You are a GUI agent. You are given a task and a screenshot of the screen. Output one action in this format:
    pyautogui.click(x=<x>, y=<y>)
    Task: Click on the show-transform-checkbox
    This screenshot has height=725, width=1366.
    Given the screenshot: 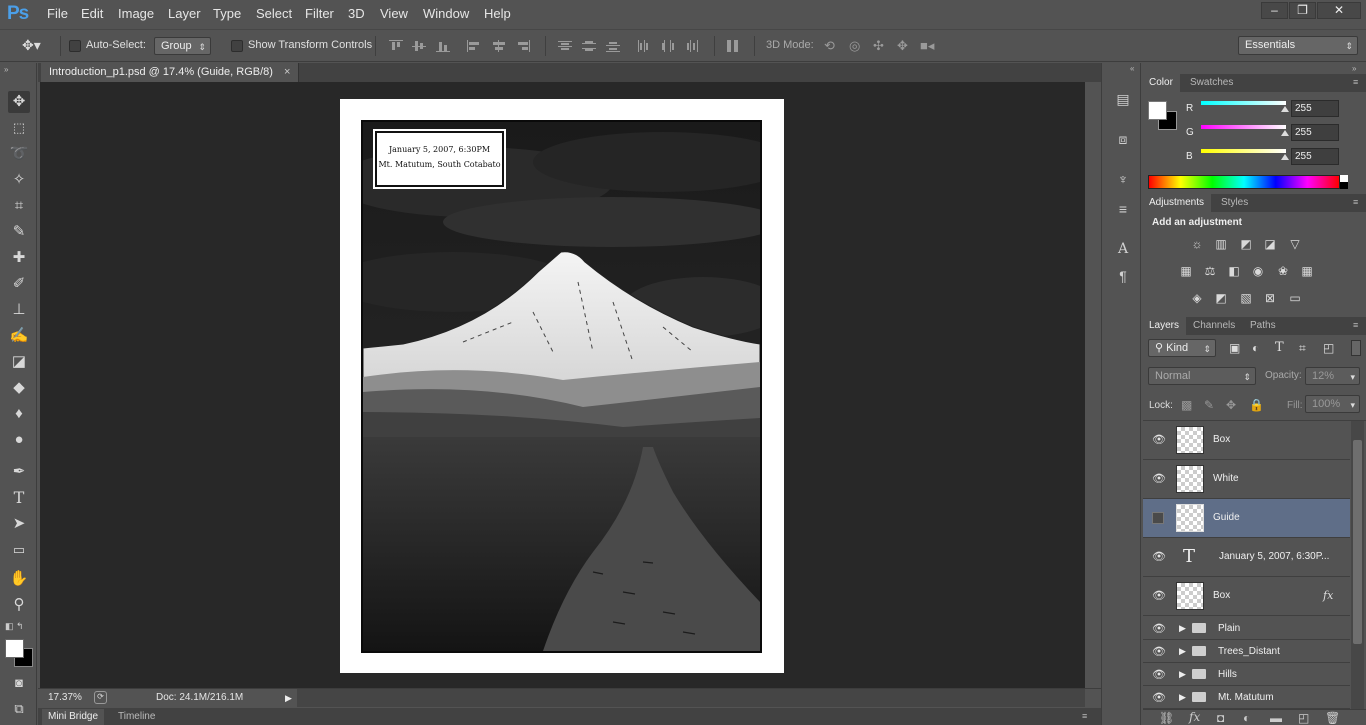 What is the action you would take?
    pyautogui.click(x=237, y=46)
    